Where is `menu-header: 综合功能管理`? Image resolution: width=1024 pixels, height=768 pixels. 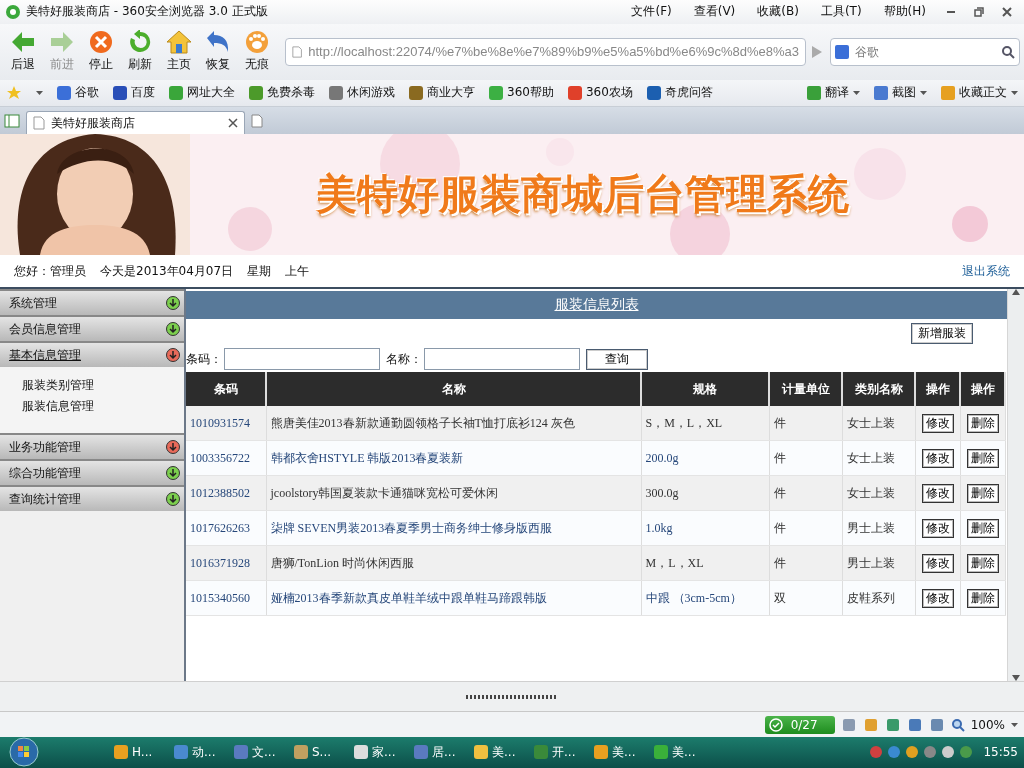 menu-header: 综合功能管理 is located at coordinates (92, 472).